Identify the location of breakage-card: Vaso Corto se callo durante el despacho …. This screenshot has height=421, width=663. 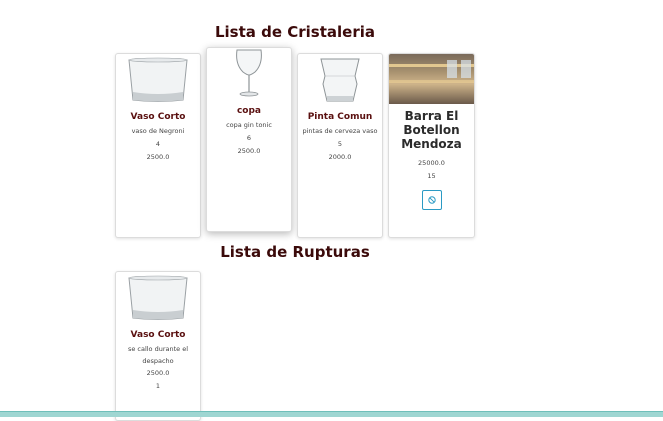
(158, 346).